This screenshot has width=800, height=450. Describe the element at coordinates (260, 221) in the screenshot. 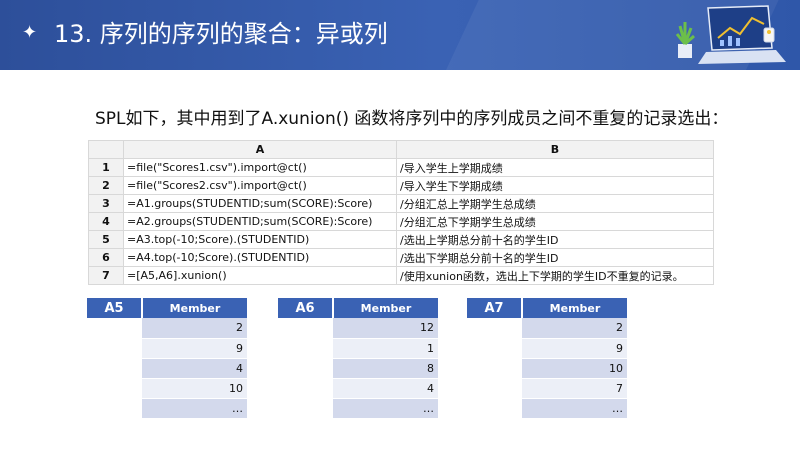

I see `code-cell: =A2.groups(STUDENTID;sum(SCORE):Score)` at that location.